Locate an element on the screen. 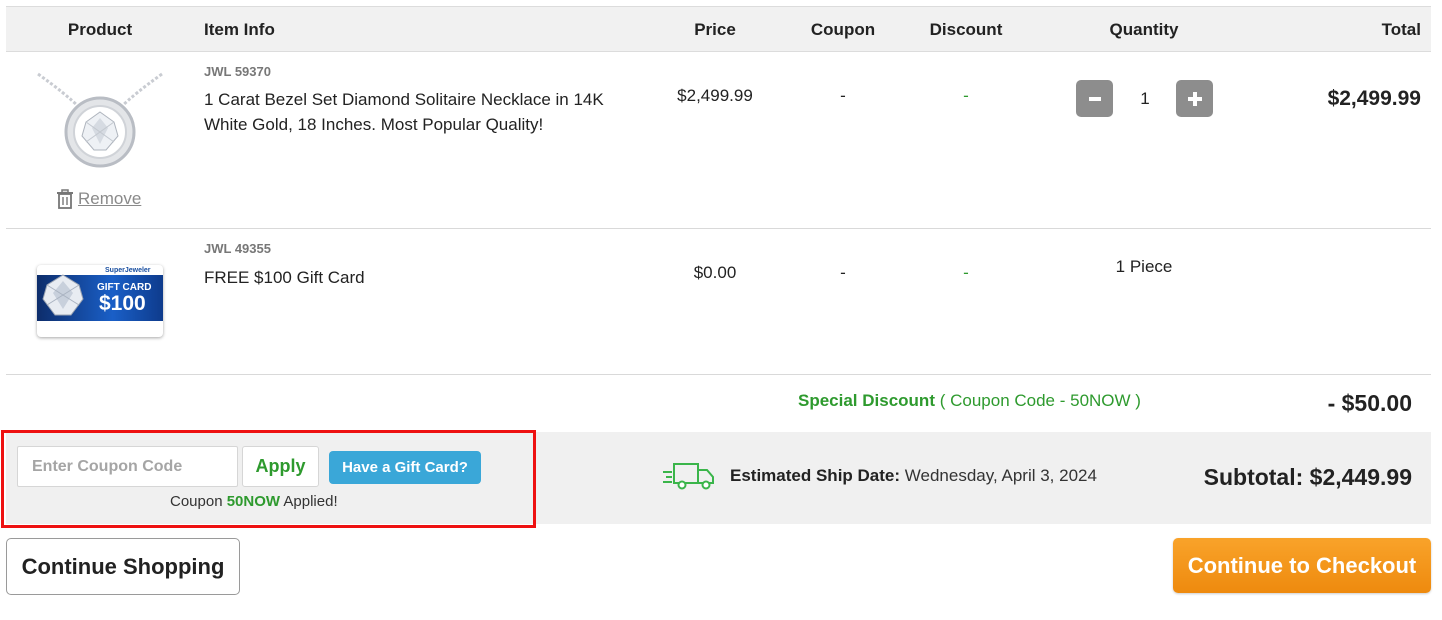  item-sku: JWL 49355 is located at coordinates (237, 248).